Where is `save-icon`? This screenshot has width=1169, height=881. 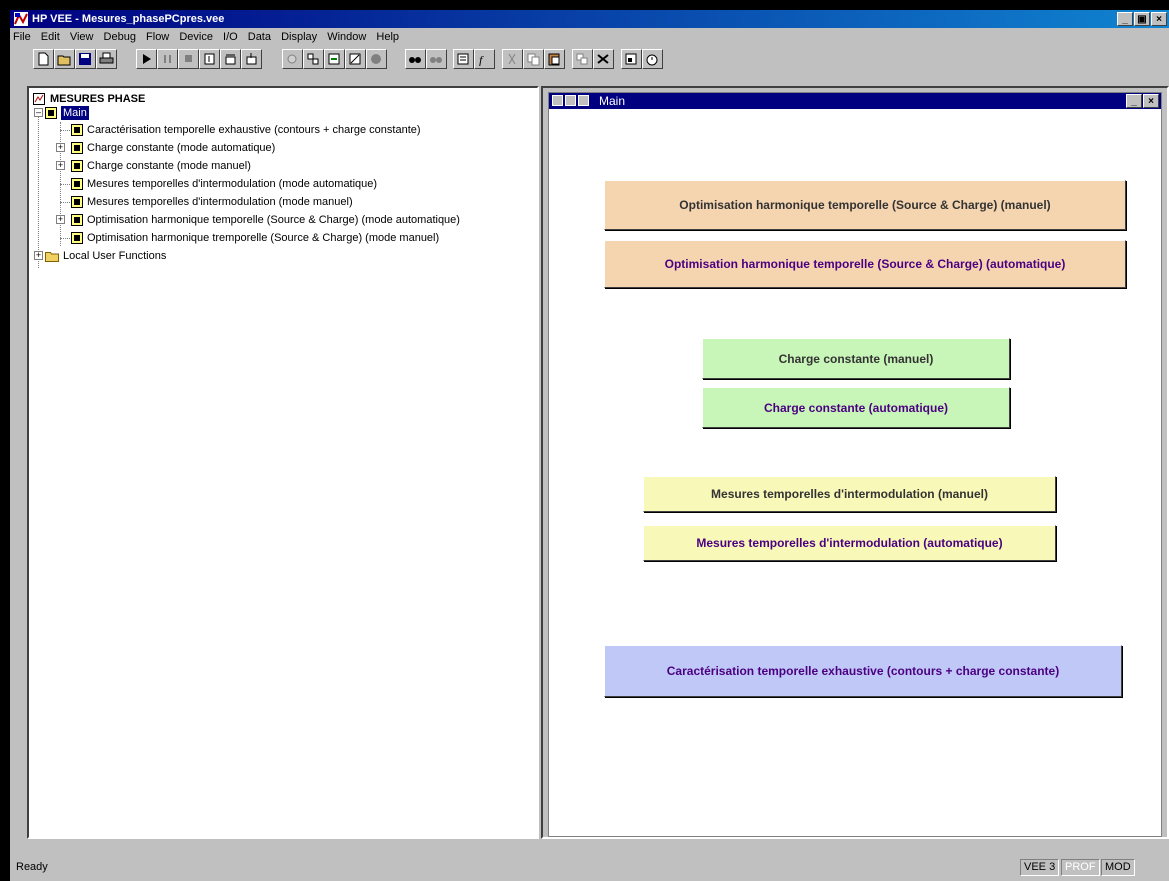 save-icon is located at coordinates (85, 59).